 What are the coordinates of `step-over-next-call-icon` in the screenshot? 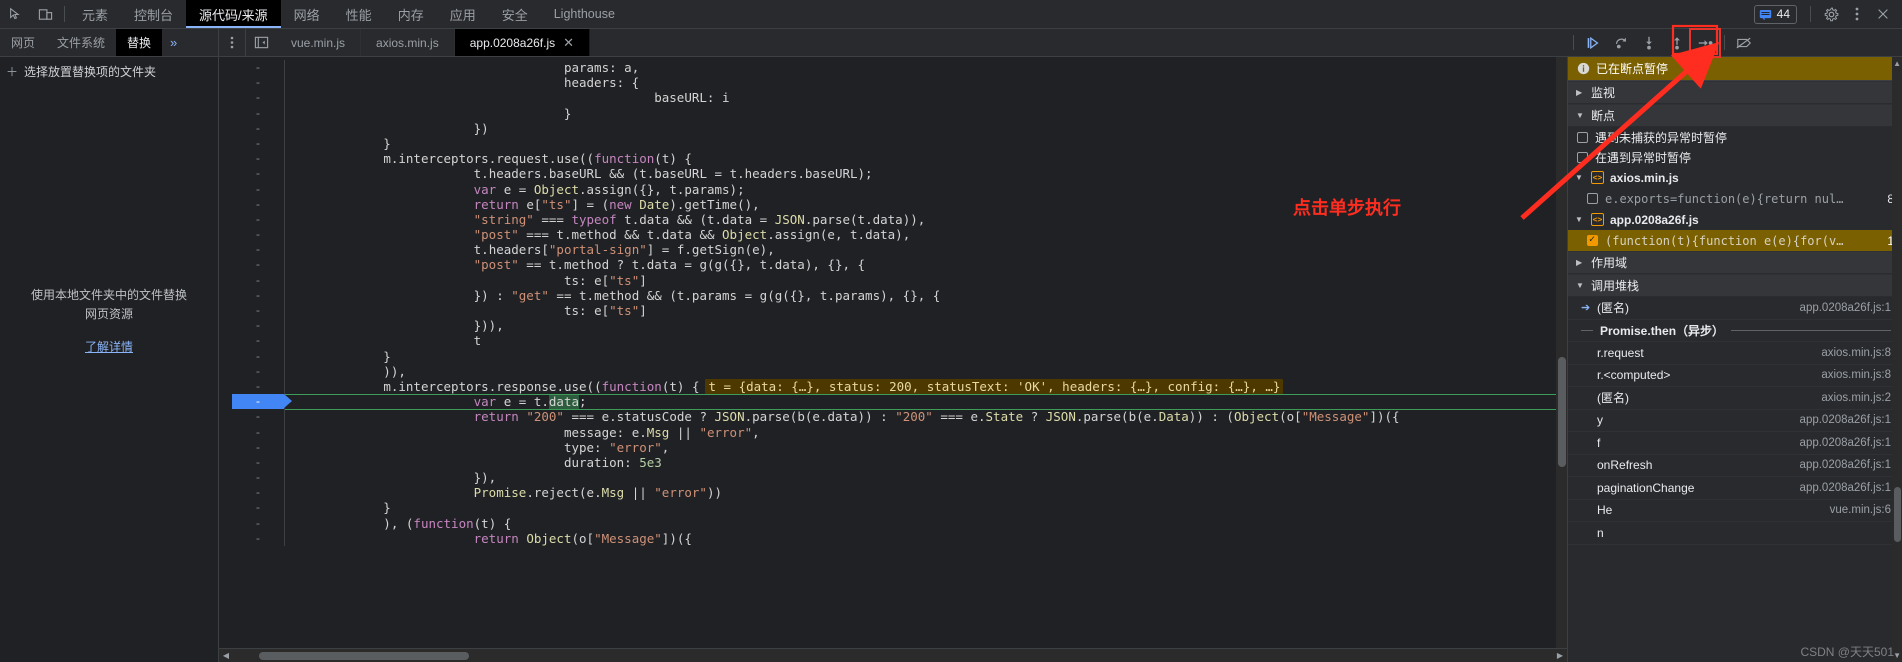 It's located at (1621, 43).